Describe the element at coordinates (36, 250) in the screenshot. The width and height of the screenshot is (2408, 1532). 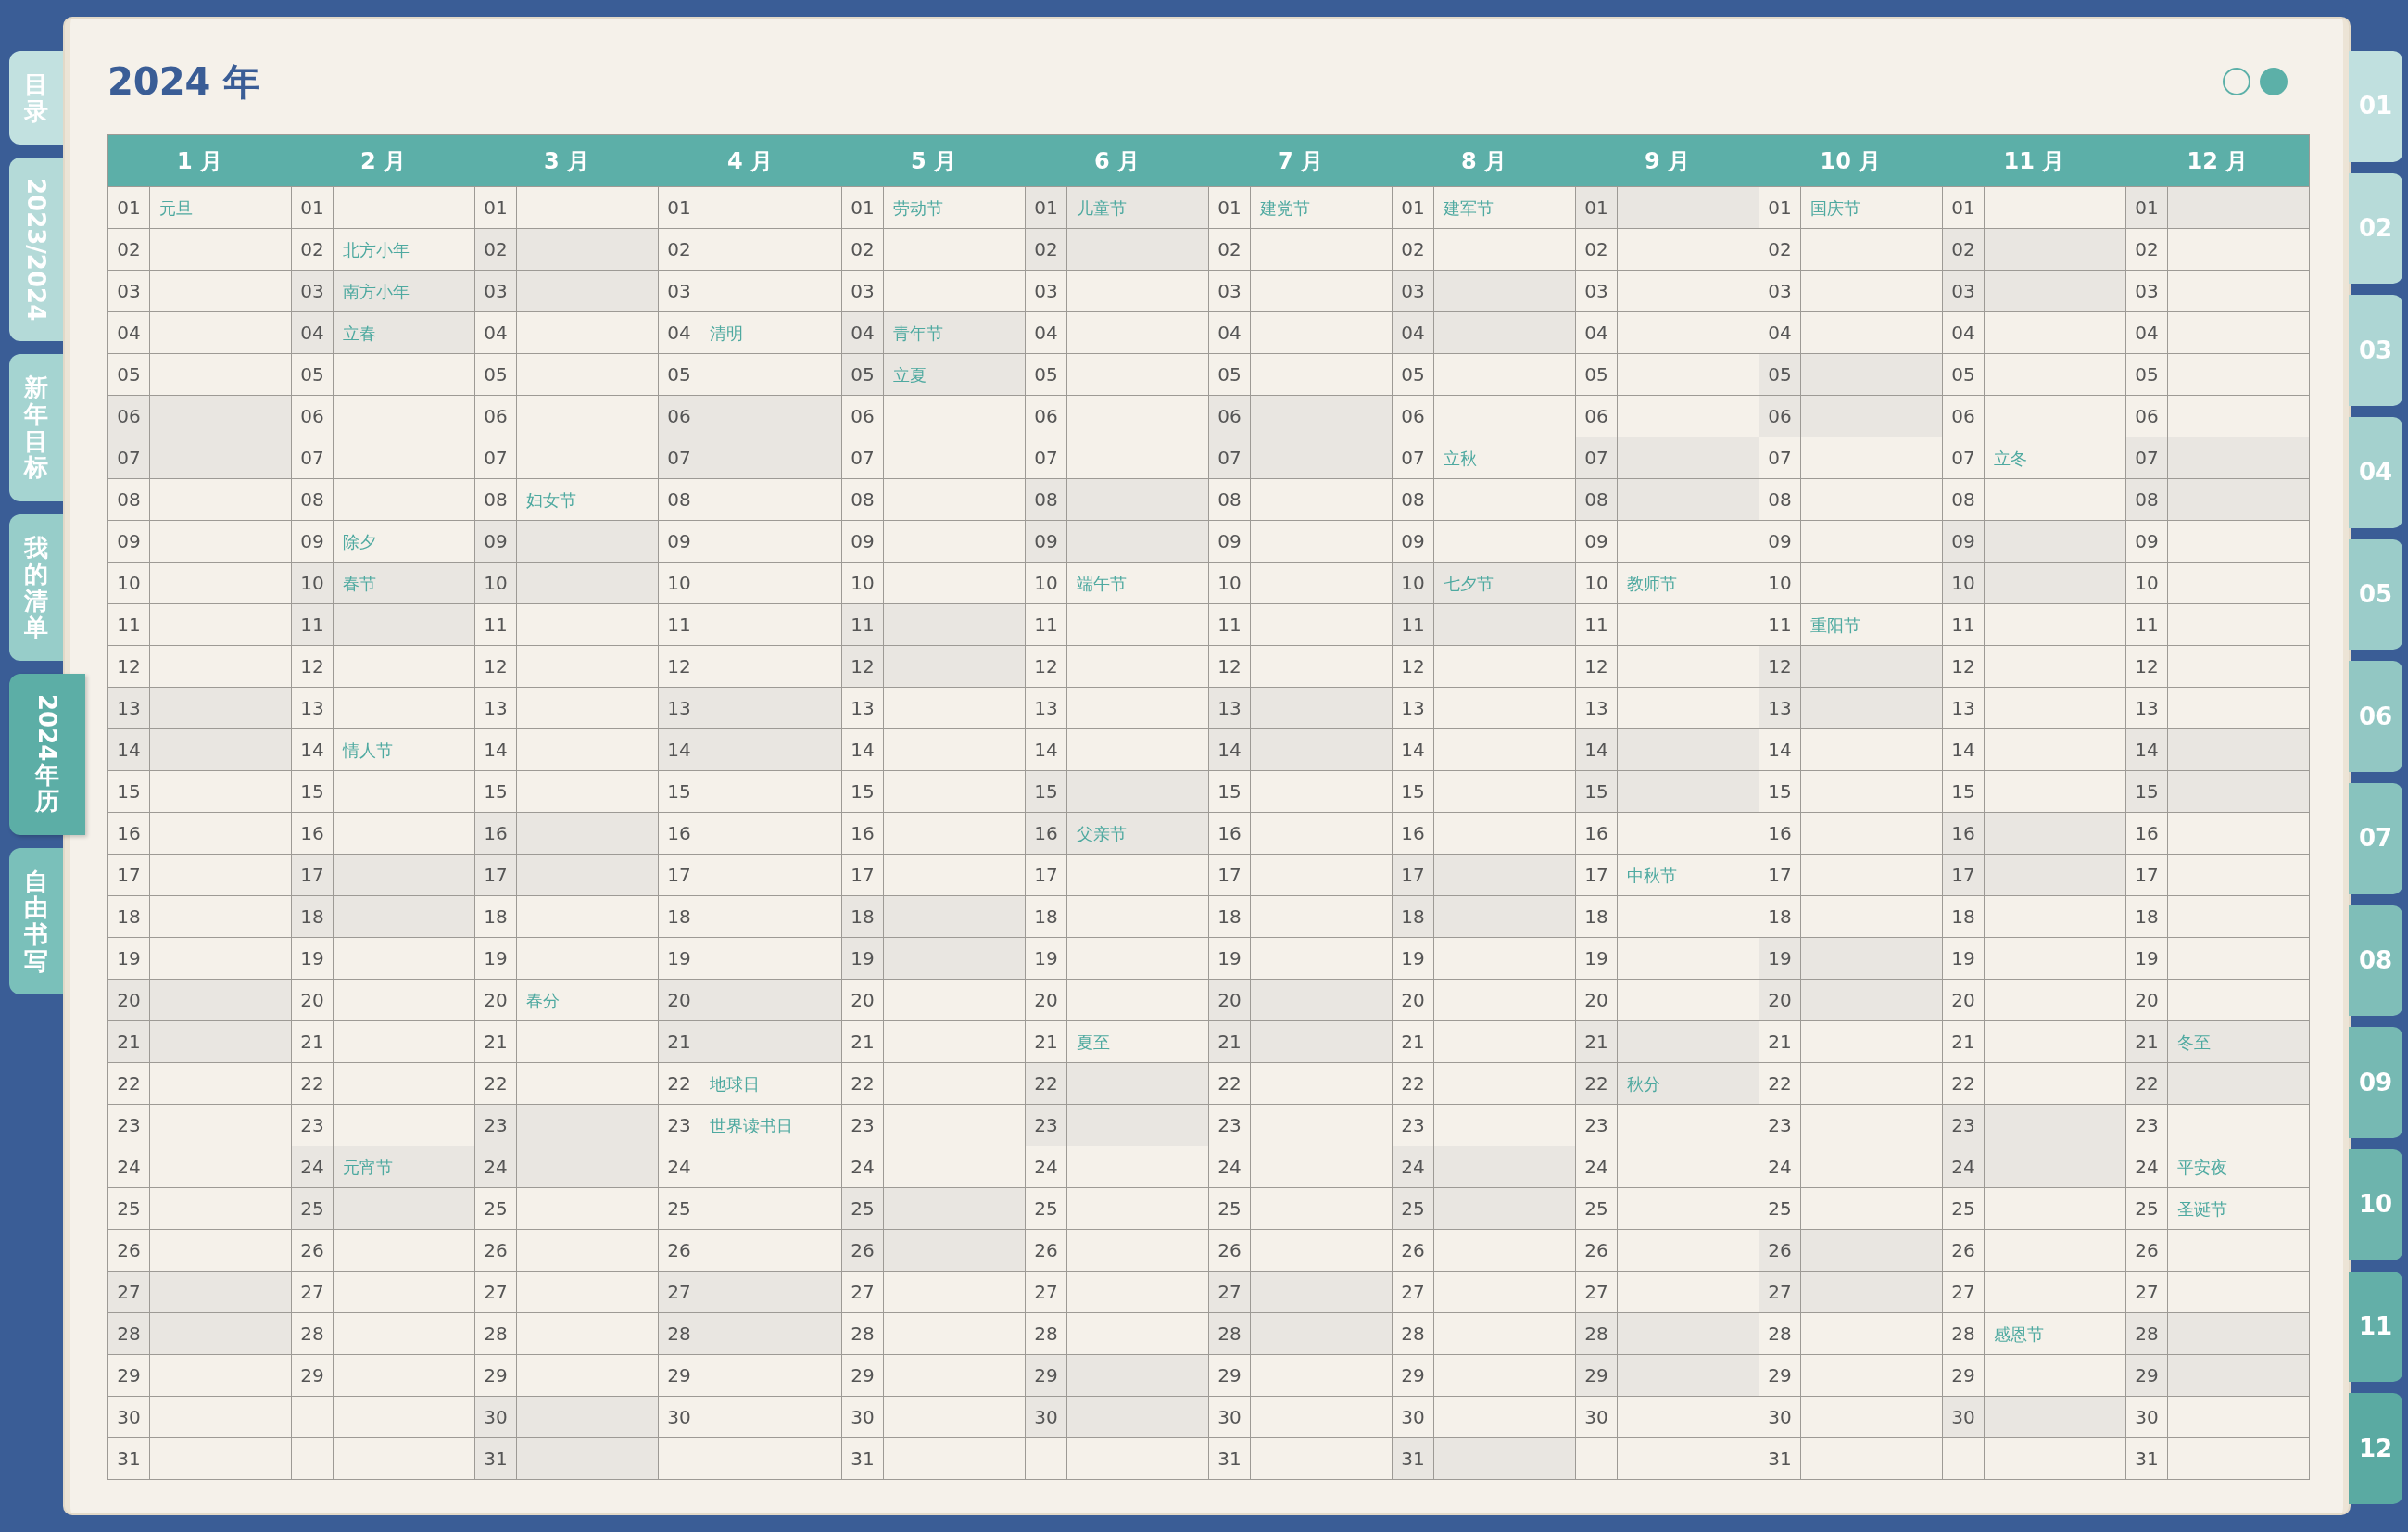
I see `section-tab: 2023/2024` at that location.